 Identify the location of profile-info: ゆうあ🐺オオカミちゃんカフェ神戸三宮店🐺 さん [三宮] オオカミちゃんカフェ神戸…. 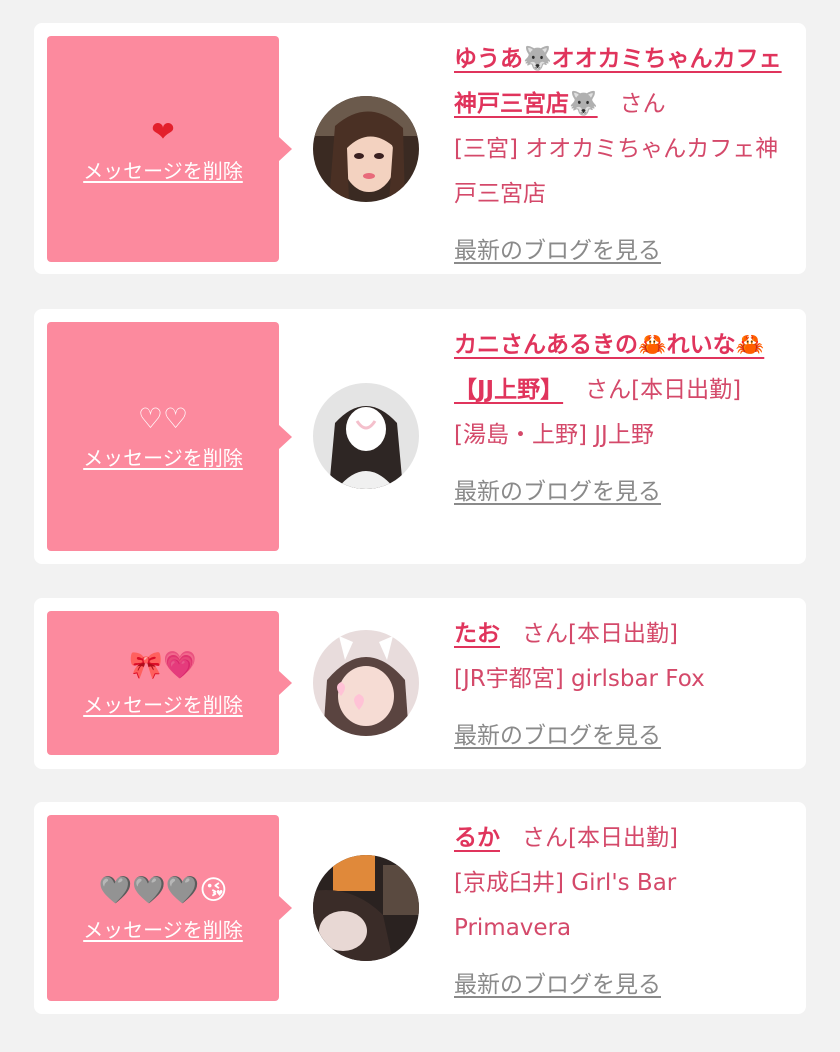
(622, 155).